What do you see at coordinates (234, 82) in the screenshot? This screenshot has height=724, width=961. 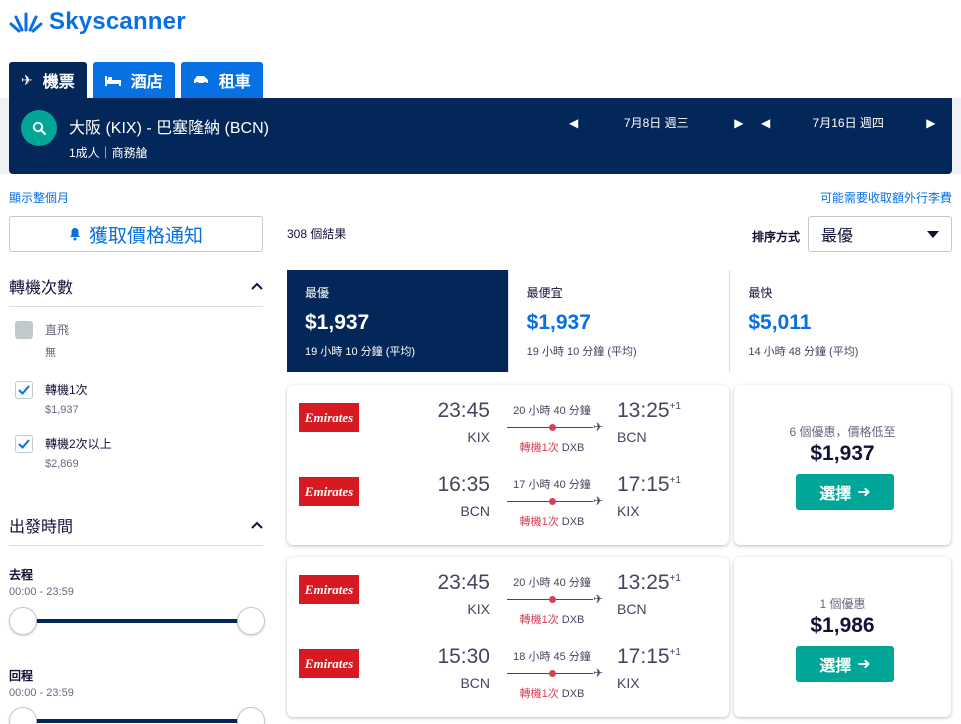 I see `tab-label: 租車` at bounding box center [234, 82].